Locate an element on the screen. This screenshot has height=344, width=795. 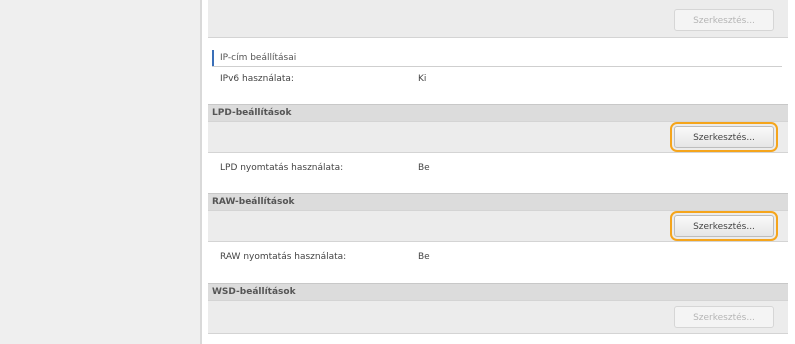
ip-settings-title: IP-cím beállításai is located at coordinates (497, 58).